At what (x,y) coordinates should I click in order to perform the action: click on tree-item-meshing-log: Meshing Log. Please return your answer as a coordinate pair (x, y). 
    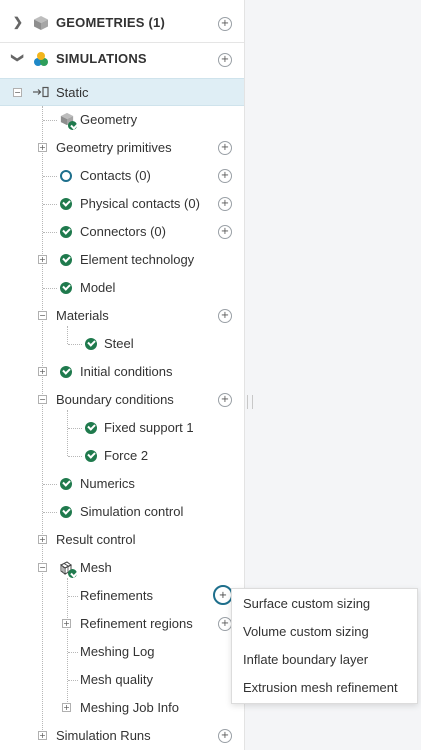
    Looking at the image, I should click on (122, 652).